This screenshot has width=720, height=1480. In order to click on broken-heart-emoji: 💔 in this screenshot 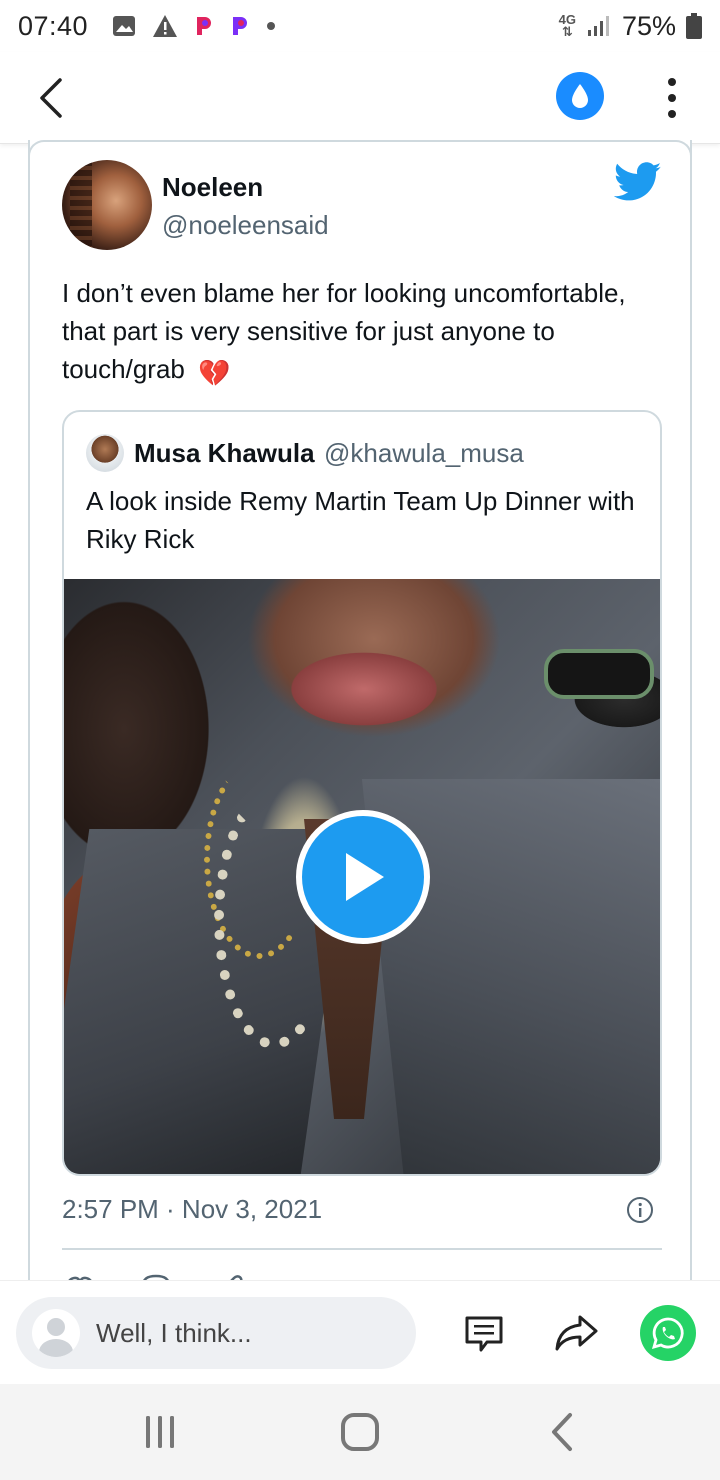, I will do `click(214, 373)`.